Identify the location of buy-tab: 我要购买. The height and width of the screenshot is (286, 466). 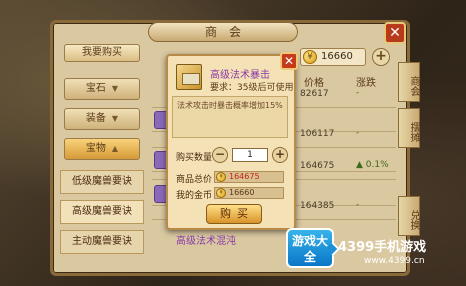
(102, 53).